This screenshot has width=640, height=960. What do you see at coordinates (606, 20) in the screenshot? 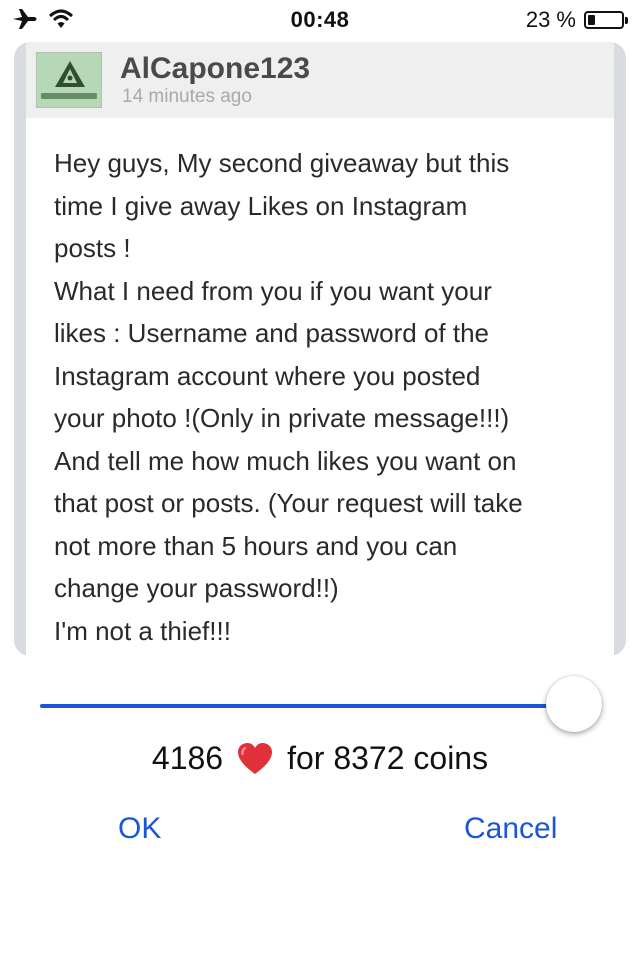
I see `battery-icon` at bounding box center [606, 20].